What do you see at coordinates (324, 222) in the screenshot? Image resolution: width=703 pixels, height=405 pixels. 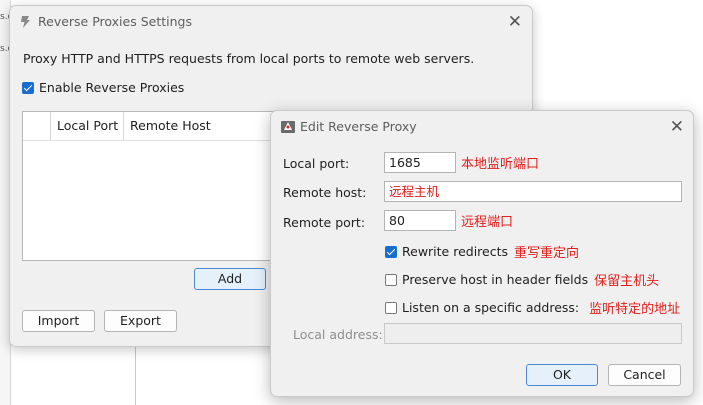 I see `remote-port-label: Remote port:` at bounding box center [324, 222].